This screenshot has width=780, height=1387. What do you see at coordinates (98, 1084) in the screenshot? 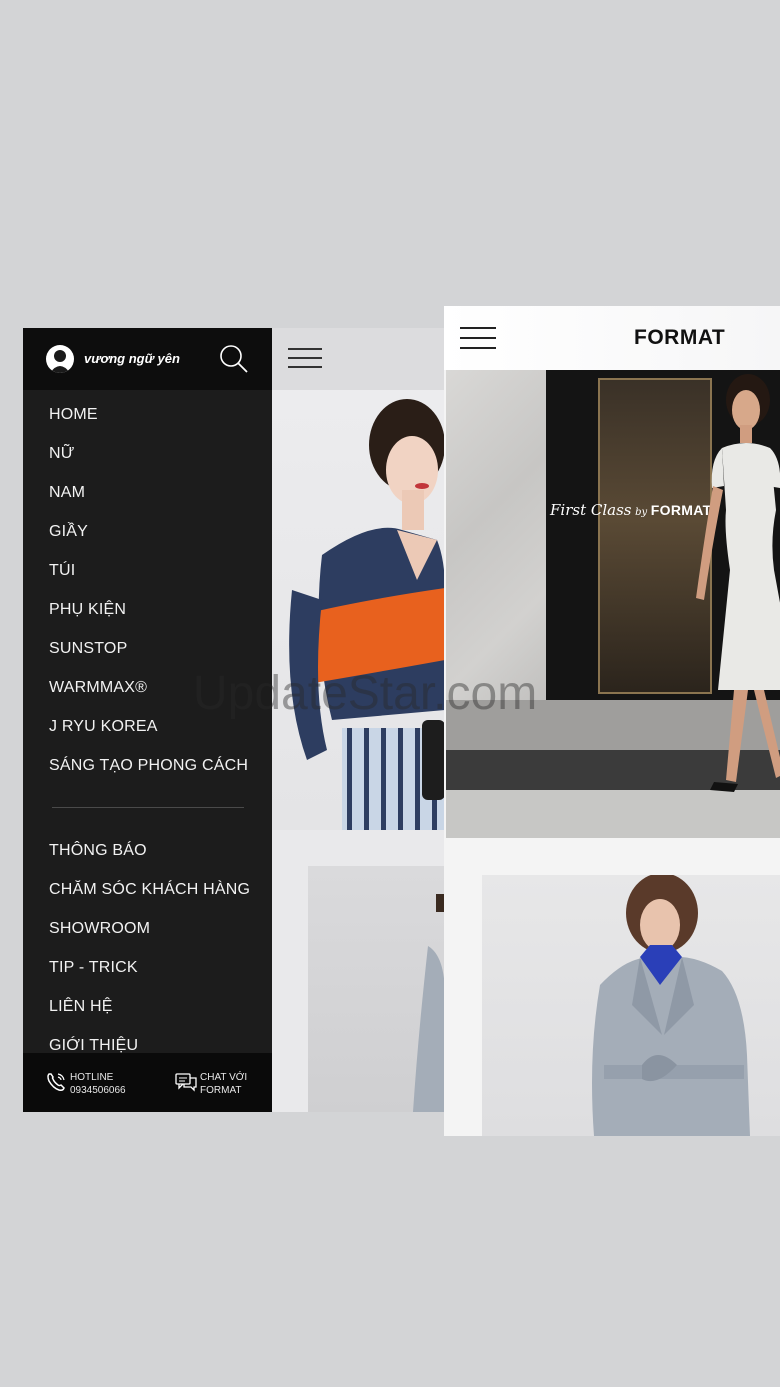
I see `hotline-text: HOTLINE 0934506066` at bounding box center [98, 1084].